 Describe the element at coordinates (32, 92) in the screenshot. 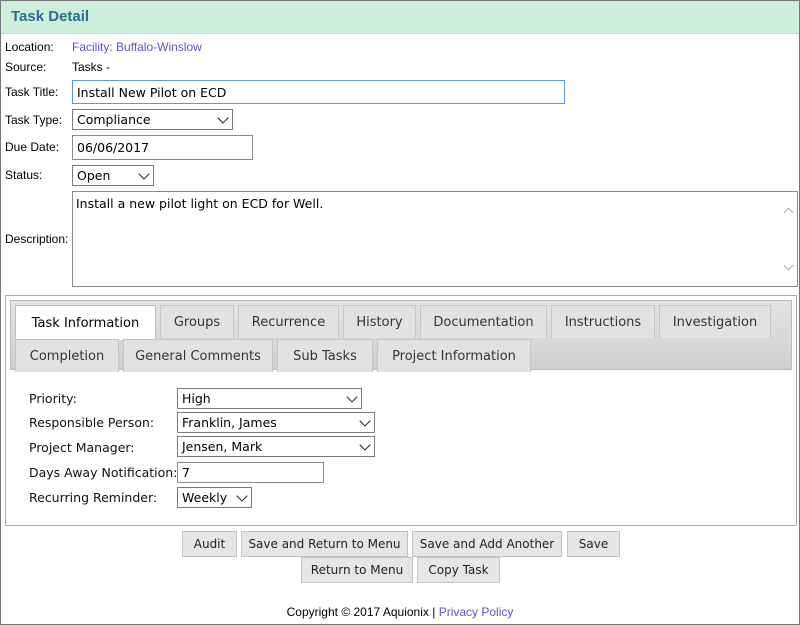

I see `task-title-label: Task Title:` at that location.